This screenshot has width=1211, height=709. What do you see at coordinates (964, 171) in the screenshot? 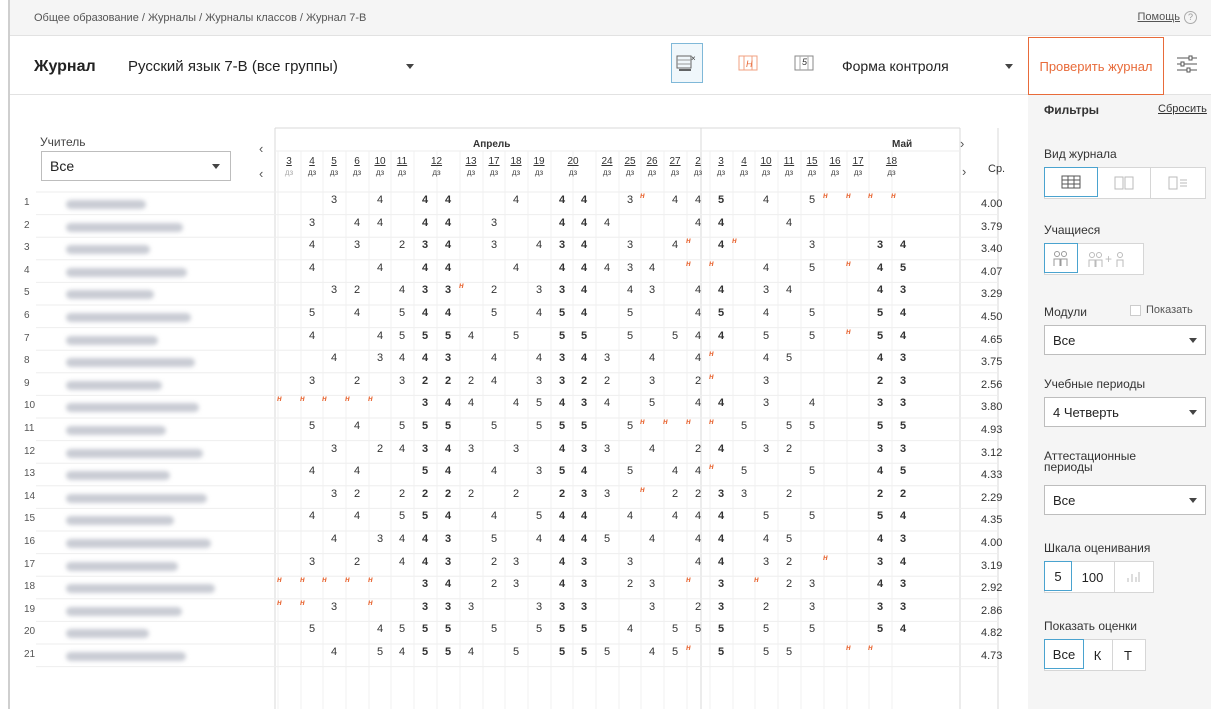
I see `next-dates-button: ›` at bounding box center [964, 171].